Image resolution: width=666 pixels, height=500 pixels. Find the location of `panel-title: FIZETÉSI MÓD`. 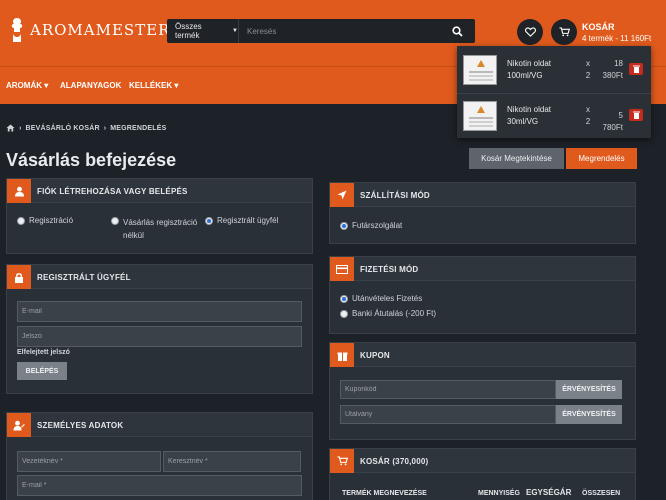

panel-title: FIZETÉSI MÓD is located at coordinates (389, 269).